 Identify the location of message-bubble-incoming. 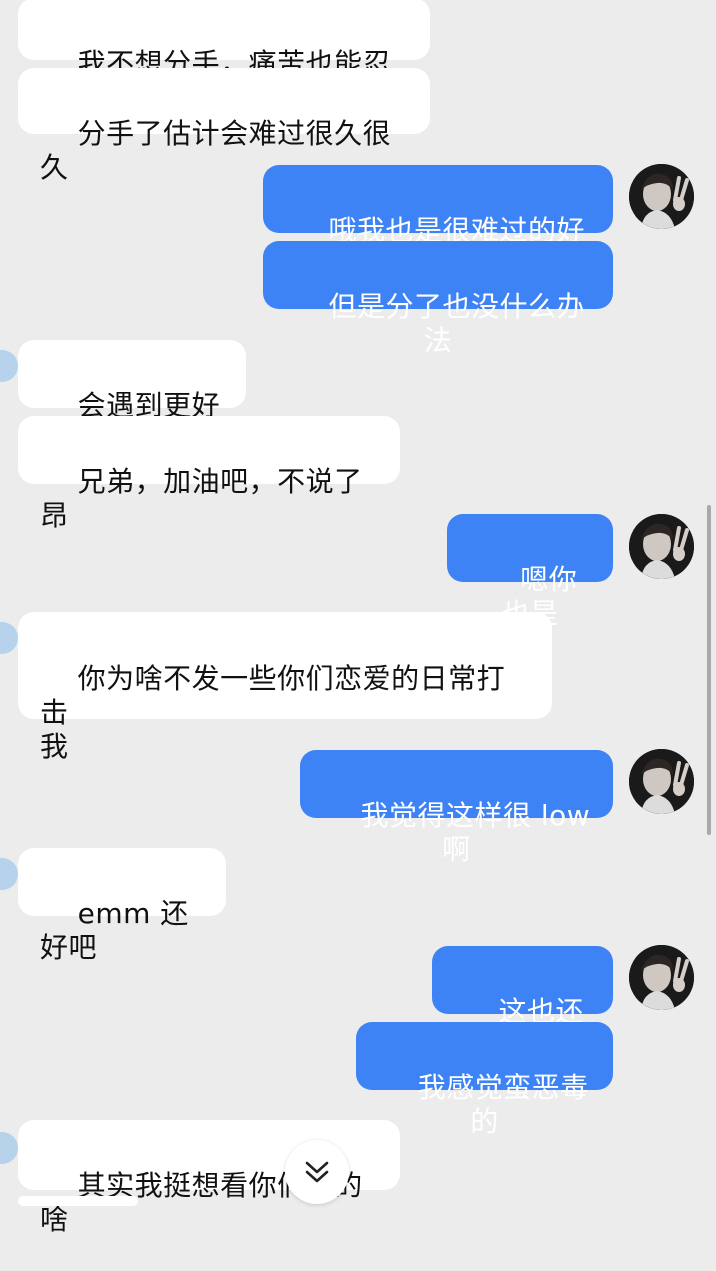
(78, 1201).